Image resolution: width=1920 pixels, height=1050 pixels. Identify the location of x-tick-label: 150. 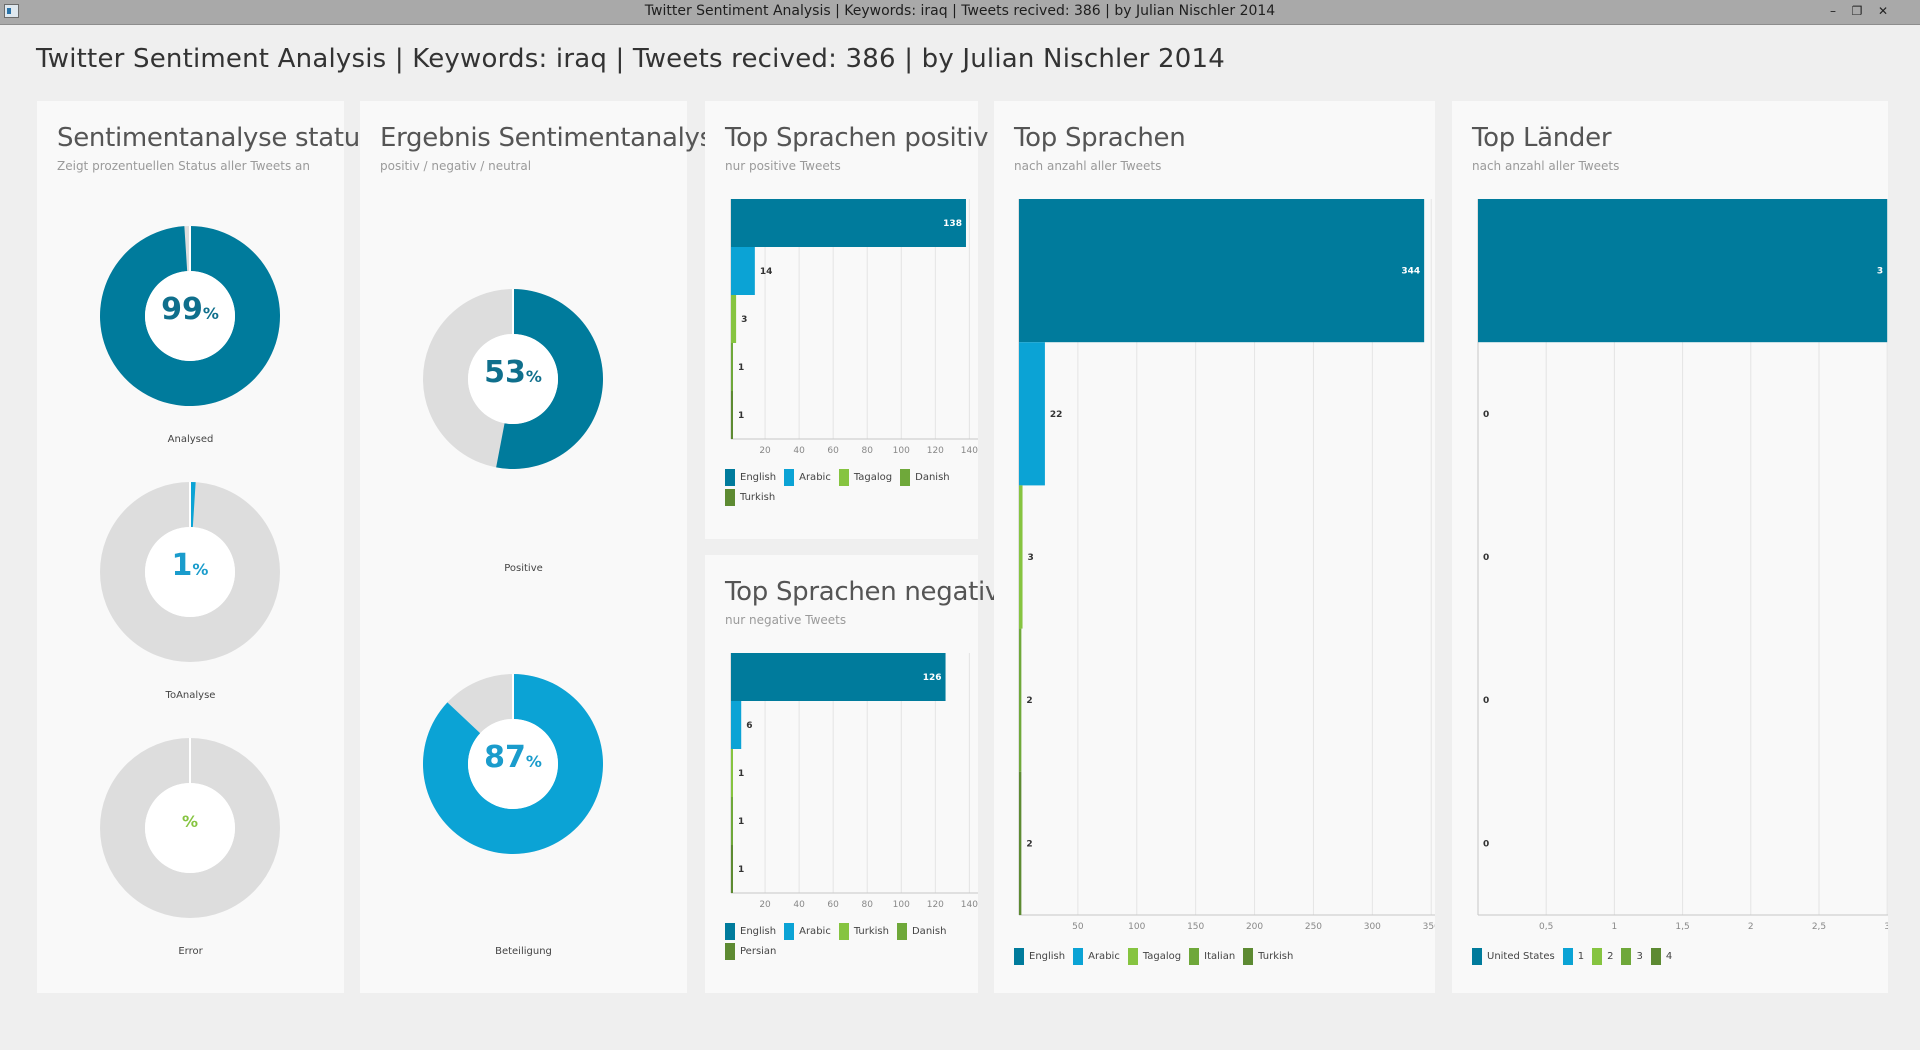
(1195, 927).